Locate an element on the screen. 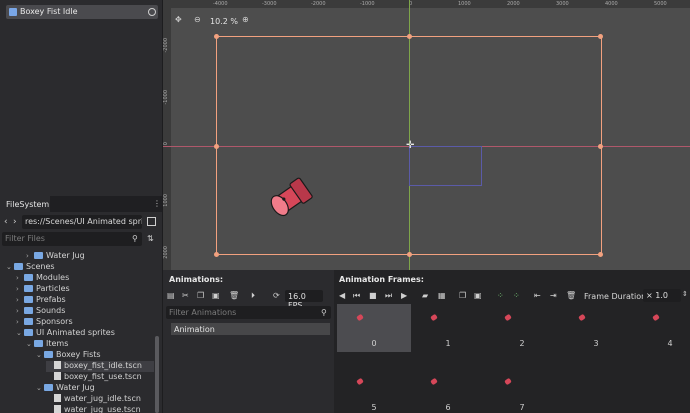  tree-folder-item: ⌄ Water Jug is located at coordinates (95, 388).